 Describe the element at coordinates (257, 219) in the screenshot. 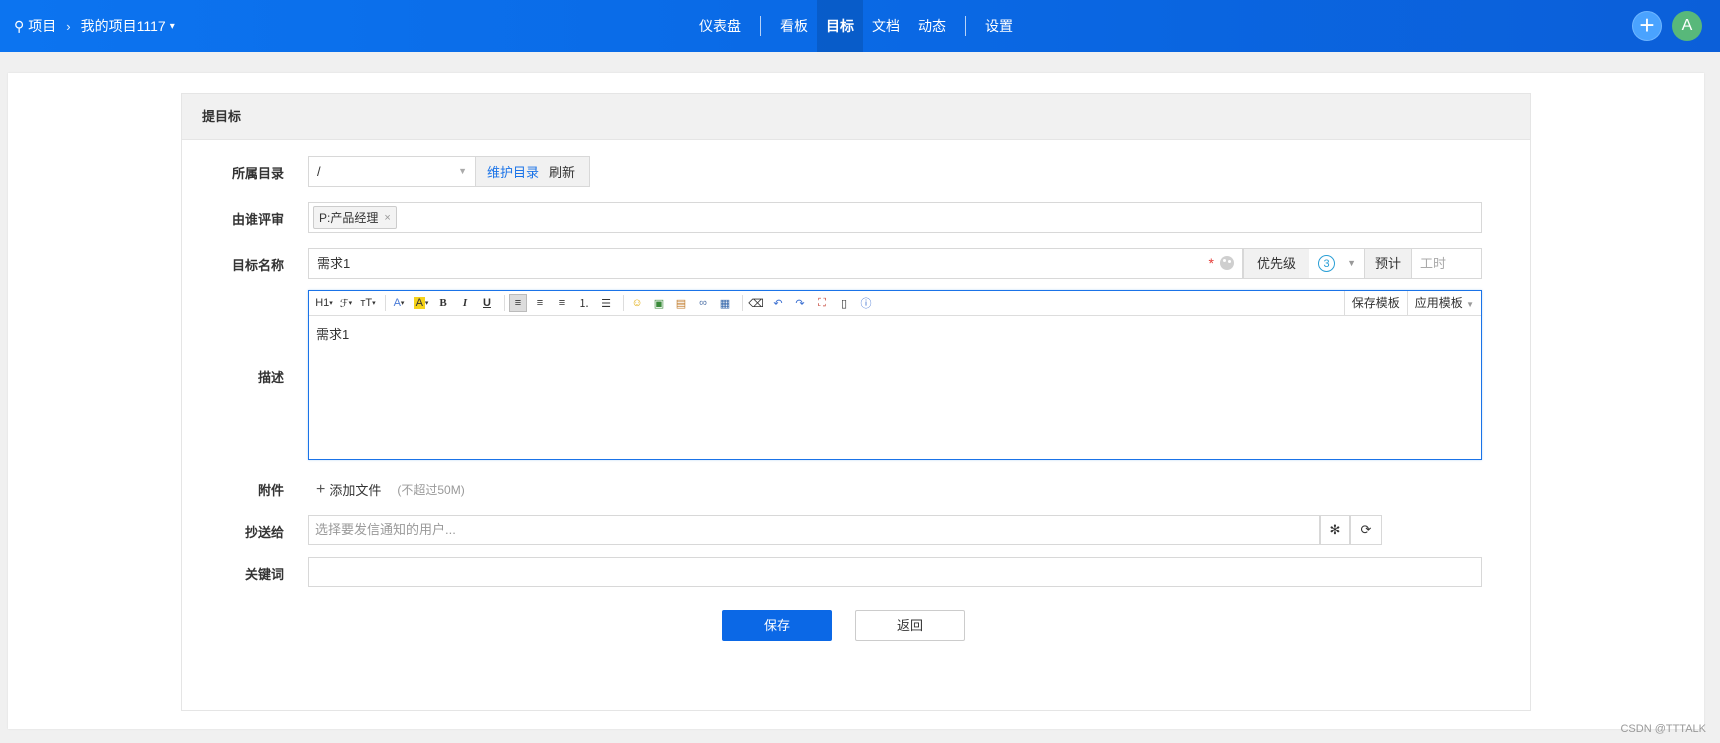

I see `reviewer-label: 由谁评审` at that location.